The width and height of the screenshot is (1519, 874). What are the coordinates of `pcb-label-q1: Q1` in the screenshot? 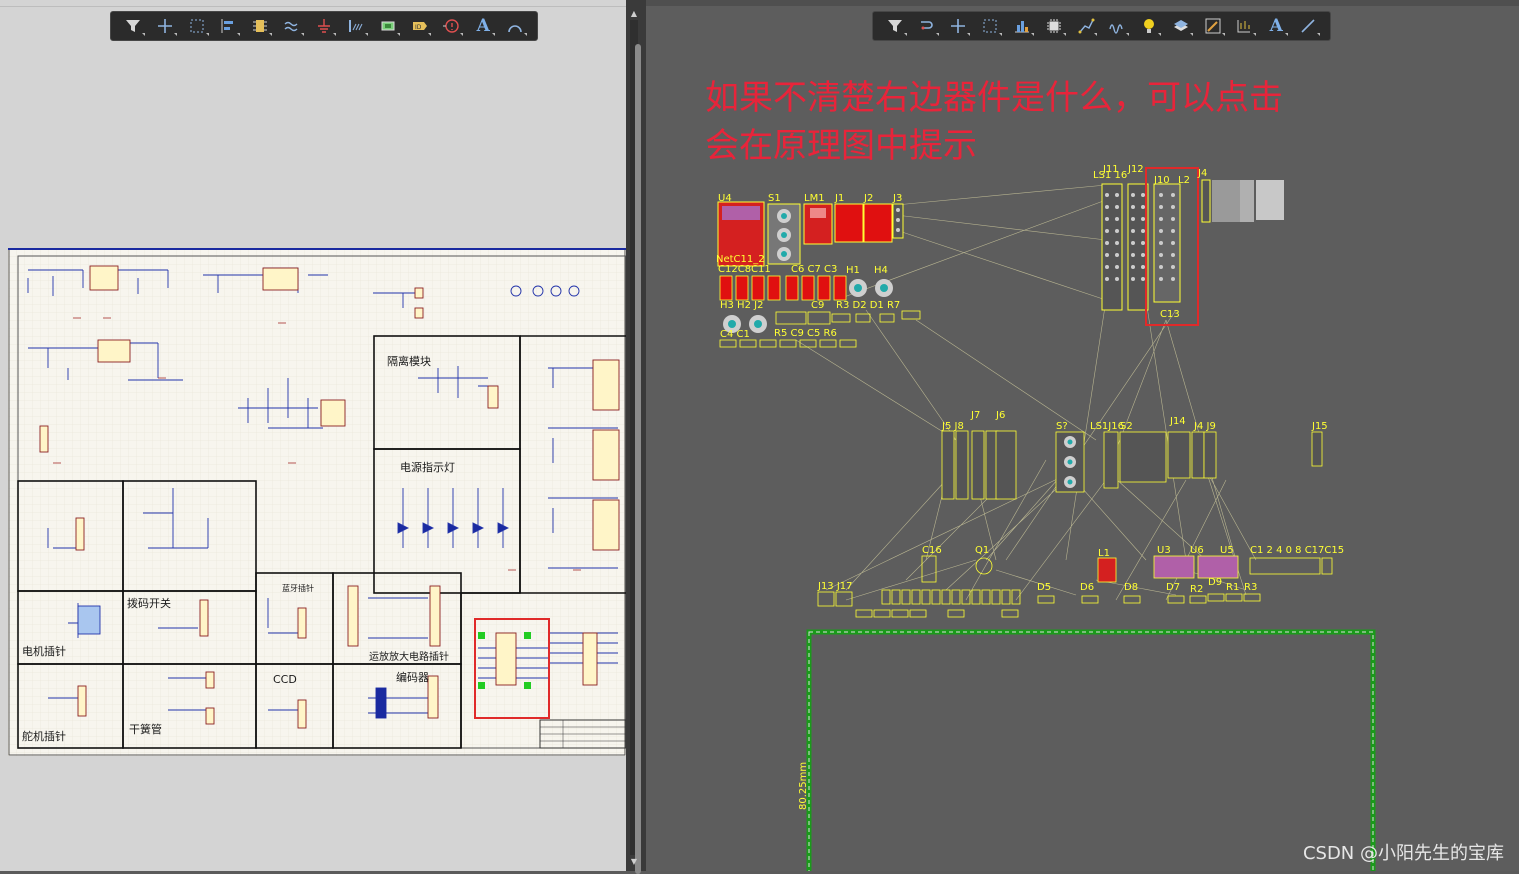 It's located at (982, 550).